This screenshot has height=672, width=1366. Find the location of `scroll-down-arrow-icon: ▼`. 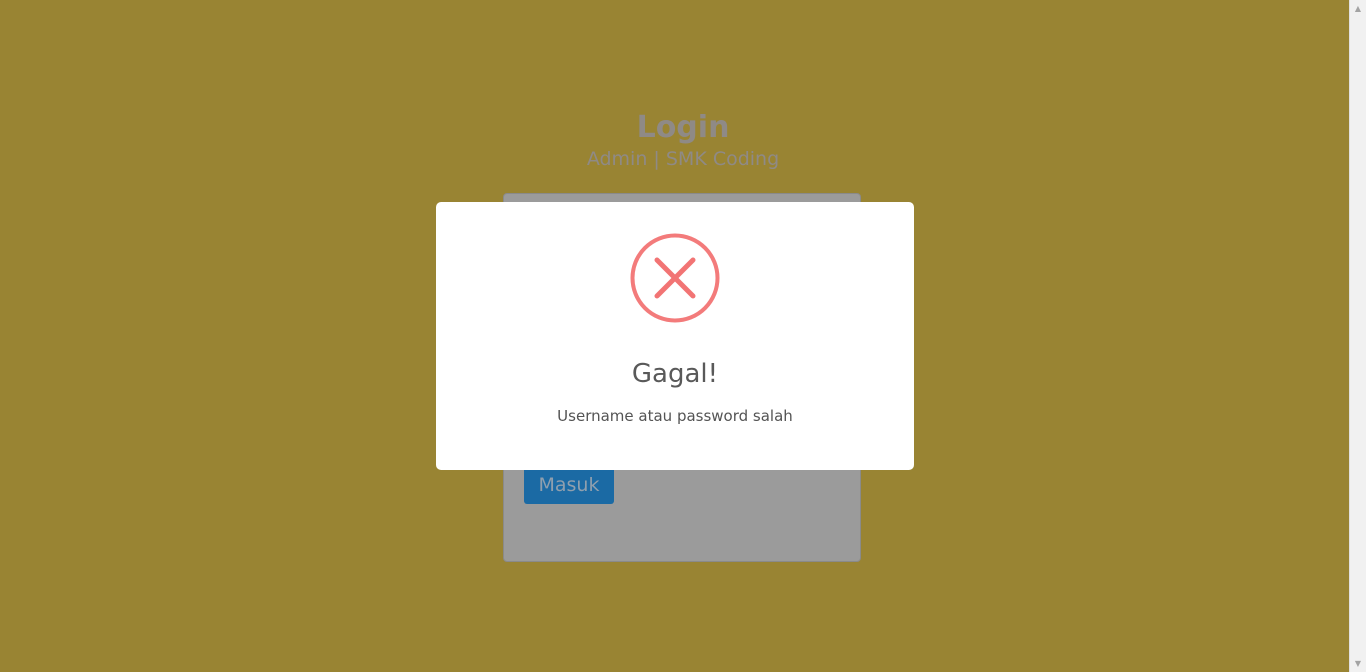

scroll-down-arrow-icon: ▼ is located at coordinates (1358, 663).